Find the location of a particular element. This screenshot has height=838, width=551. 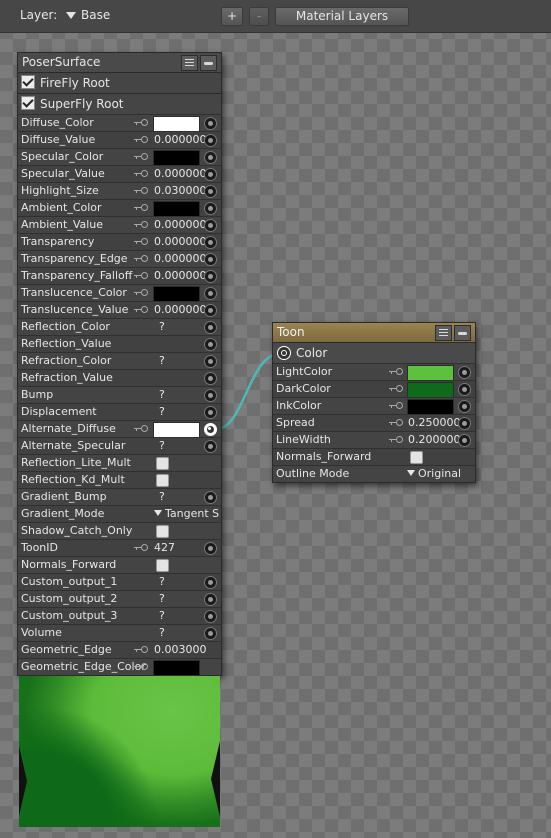

param-row-bump: Bump? is located at coordinates (119, 394).